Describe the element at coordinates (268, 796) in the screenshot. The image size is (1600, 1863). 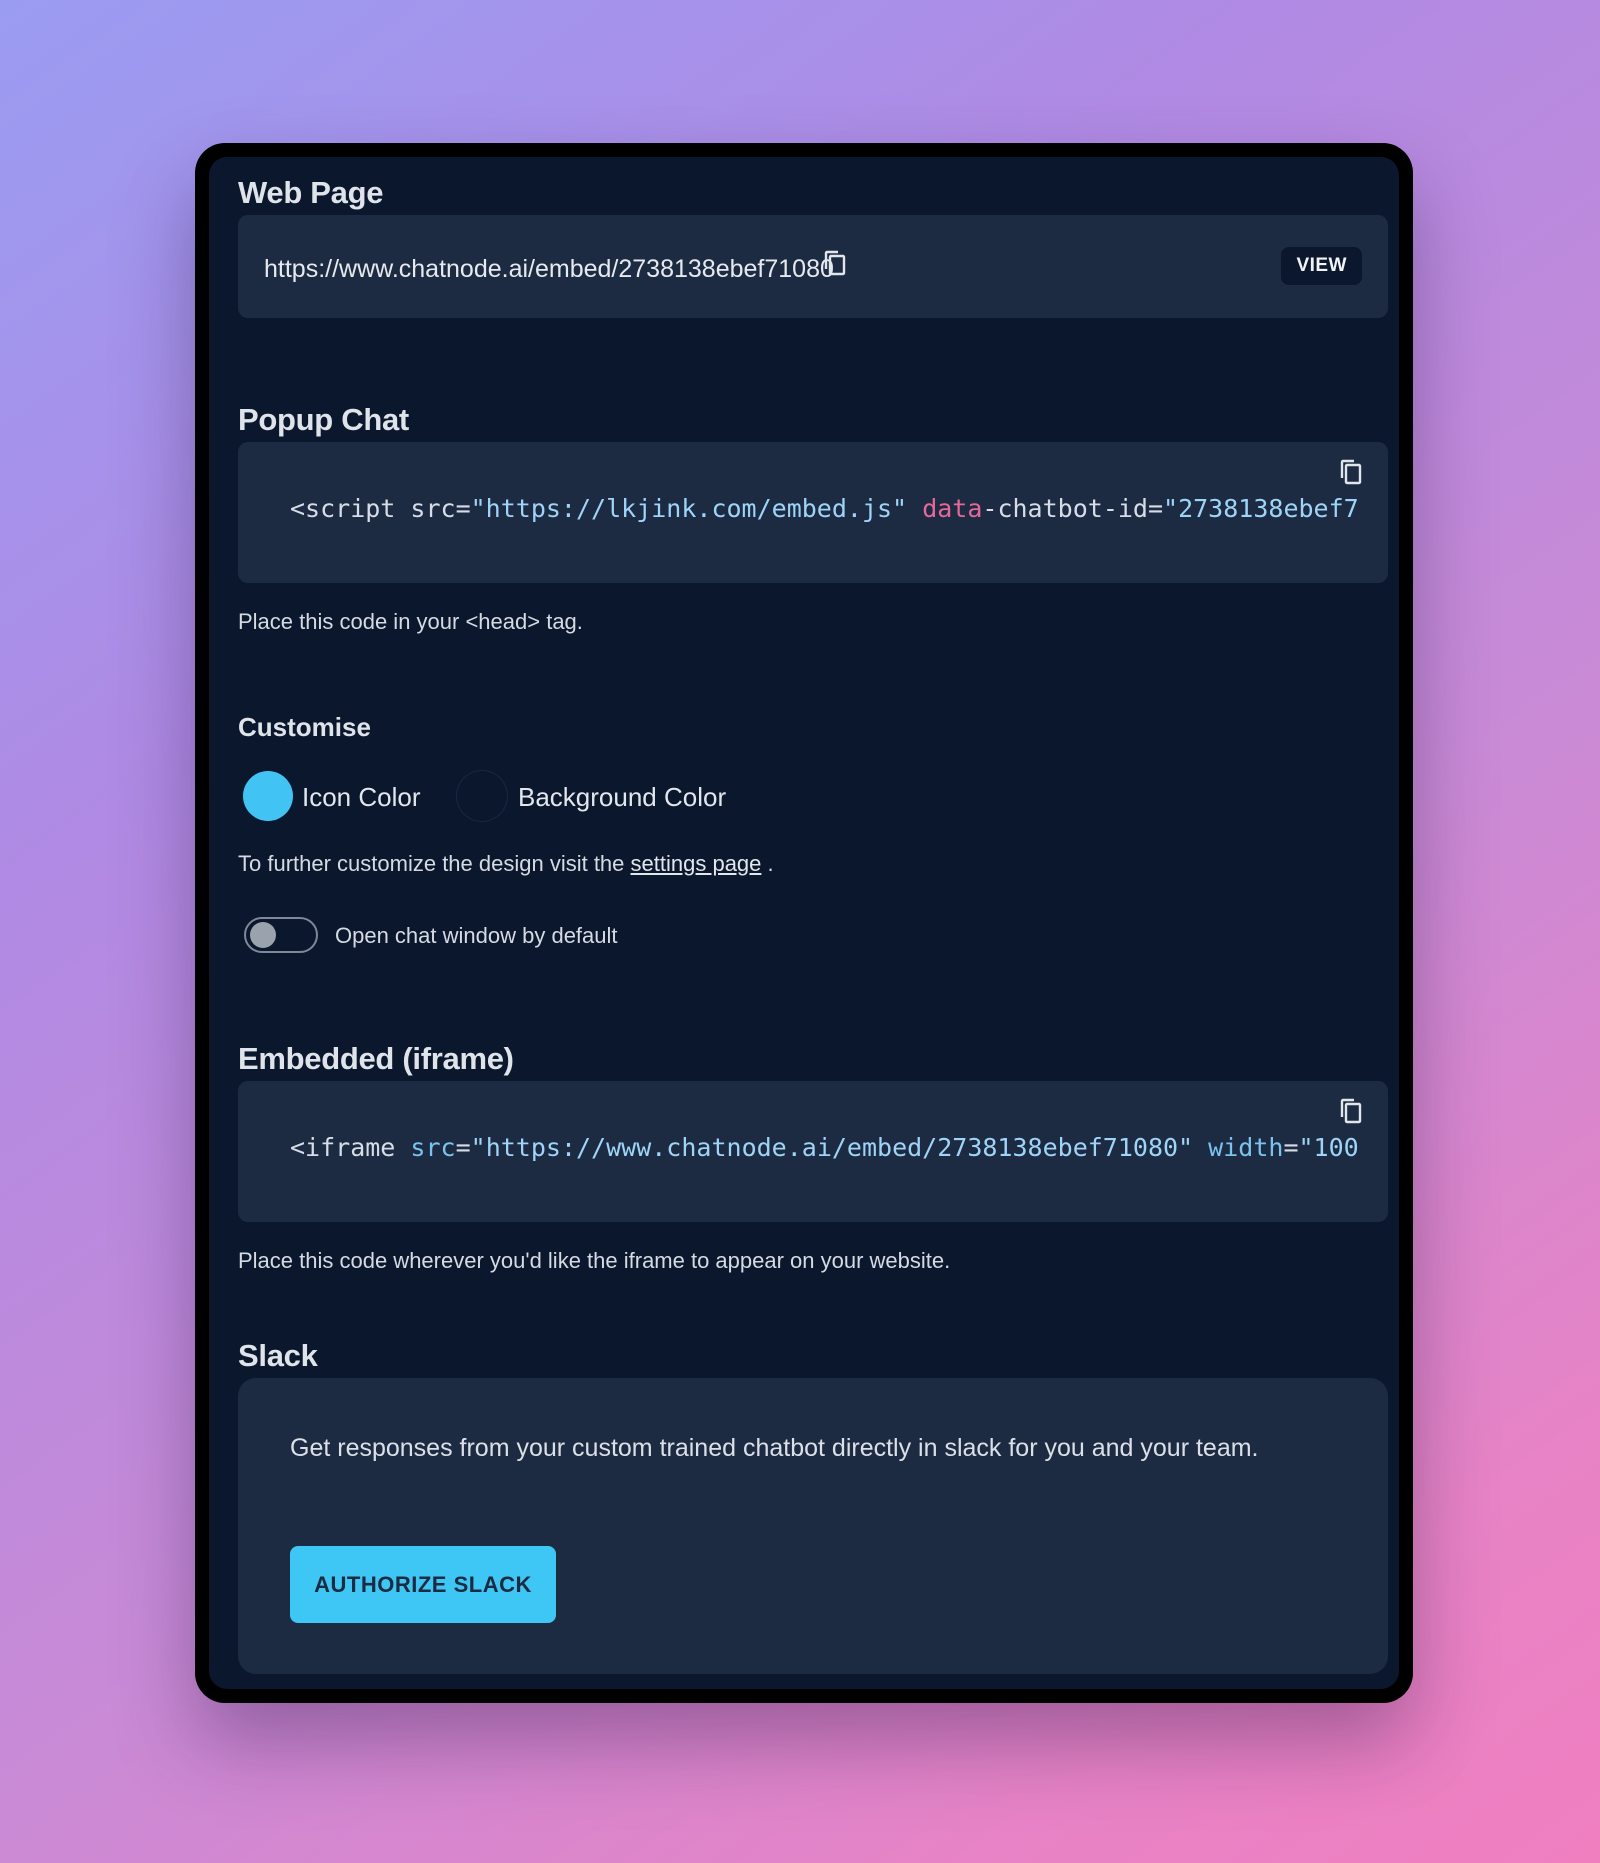
I see `icon-color-swatch` at that location.